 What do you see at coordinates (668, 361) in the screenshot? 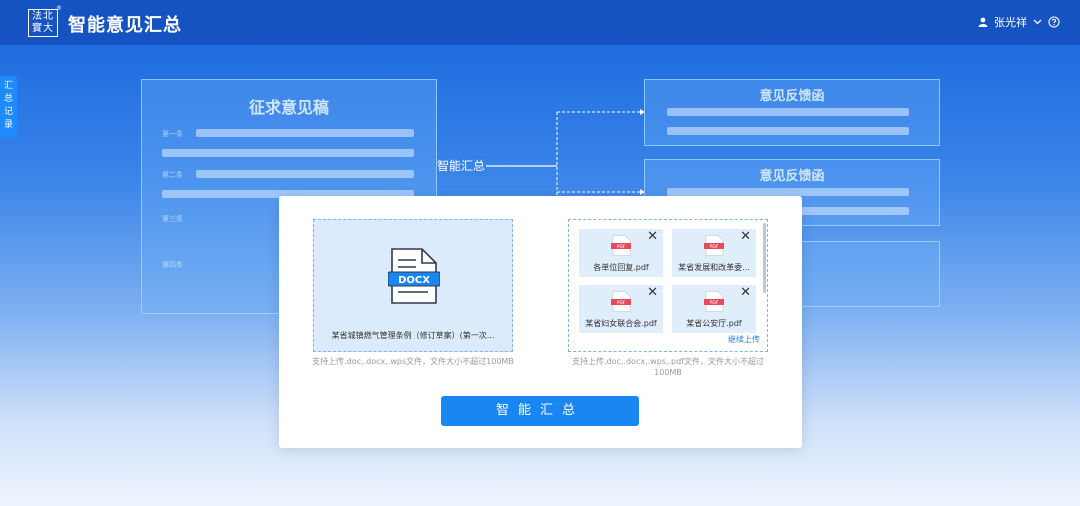
I see `feedback-upload-hint-line1: 支持上传.doc,.docx,.wps,.pdf文件，文件大小不超过` at bounding box center [668, 361].